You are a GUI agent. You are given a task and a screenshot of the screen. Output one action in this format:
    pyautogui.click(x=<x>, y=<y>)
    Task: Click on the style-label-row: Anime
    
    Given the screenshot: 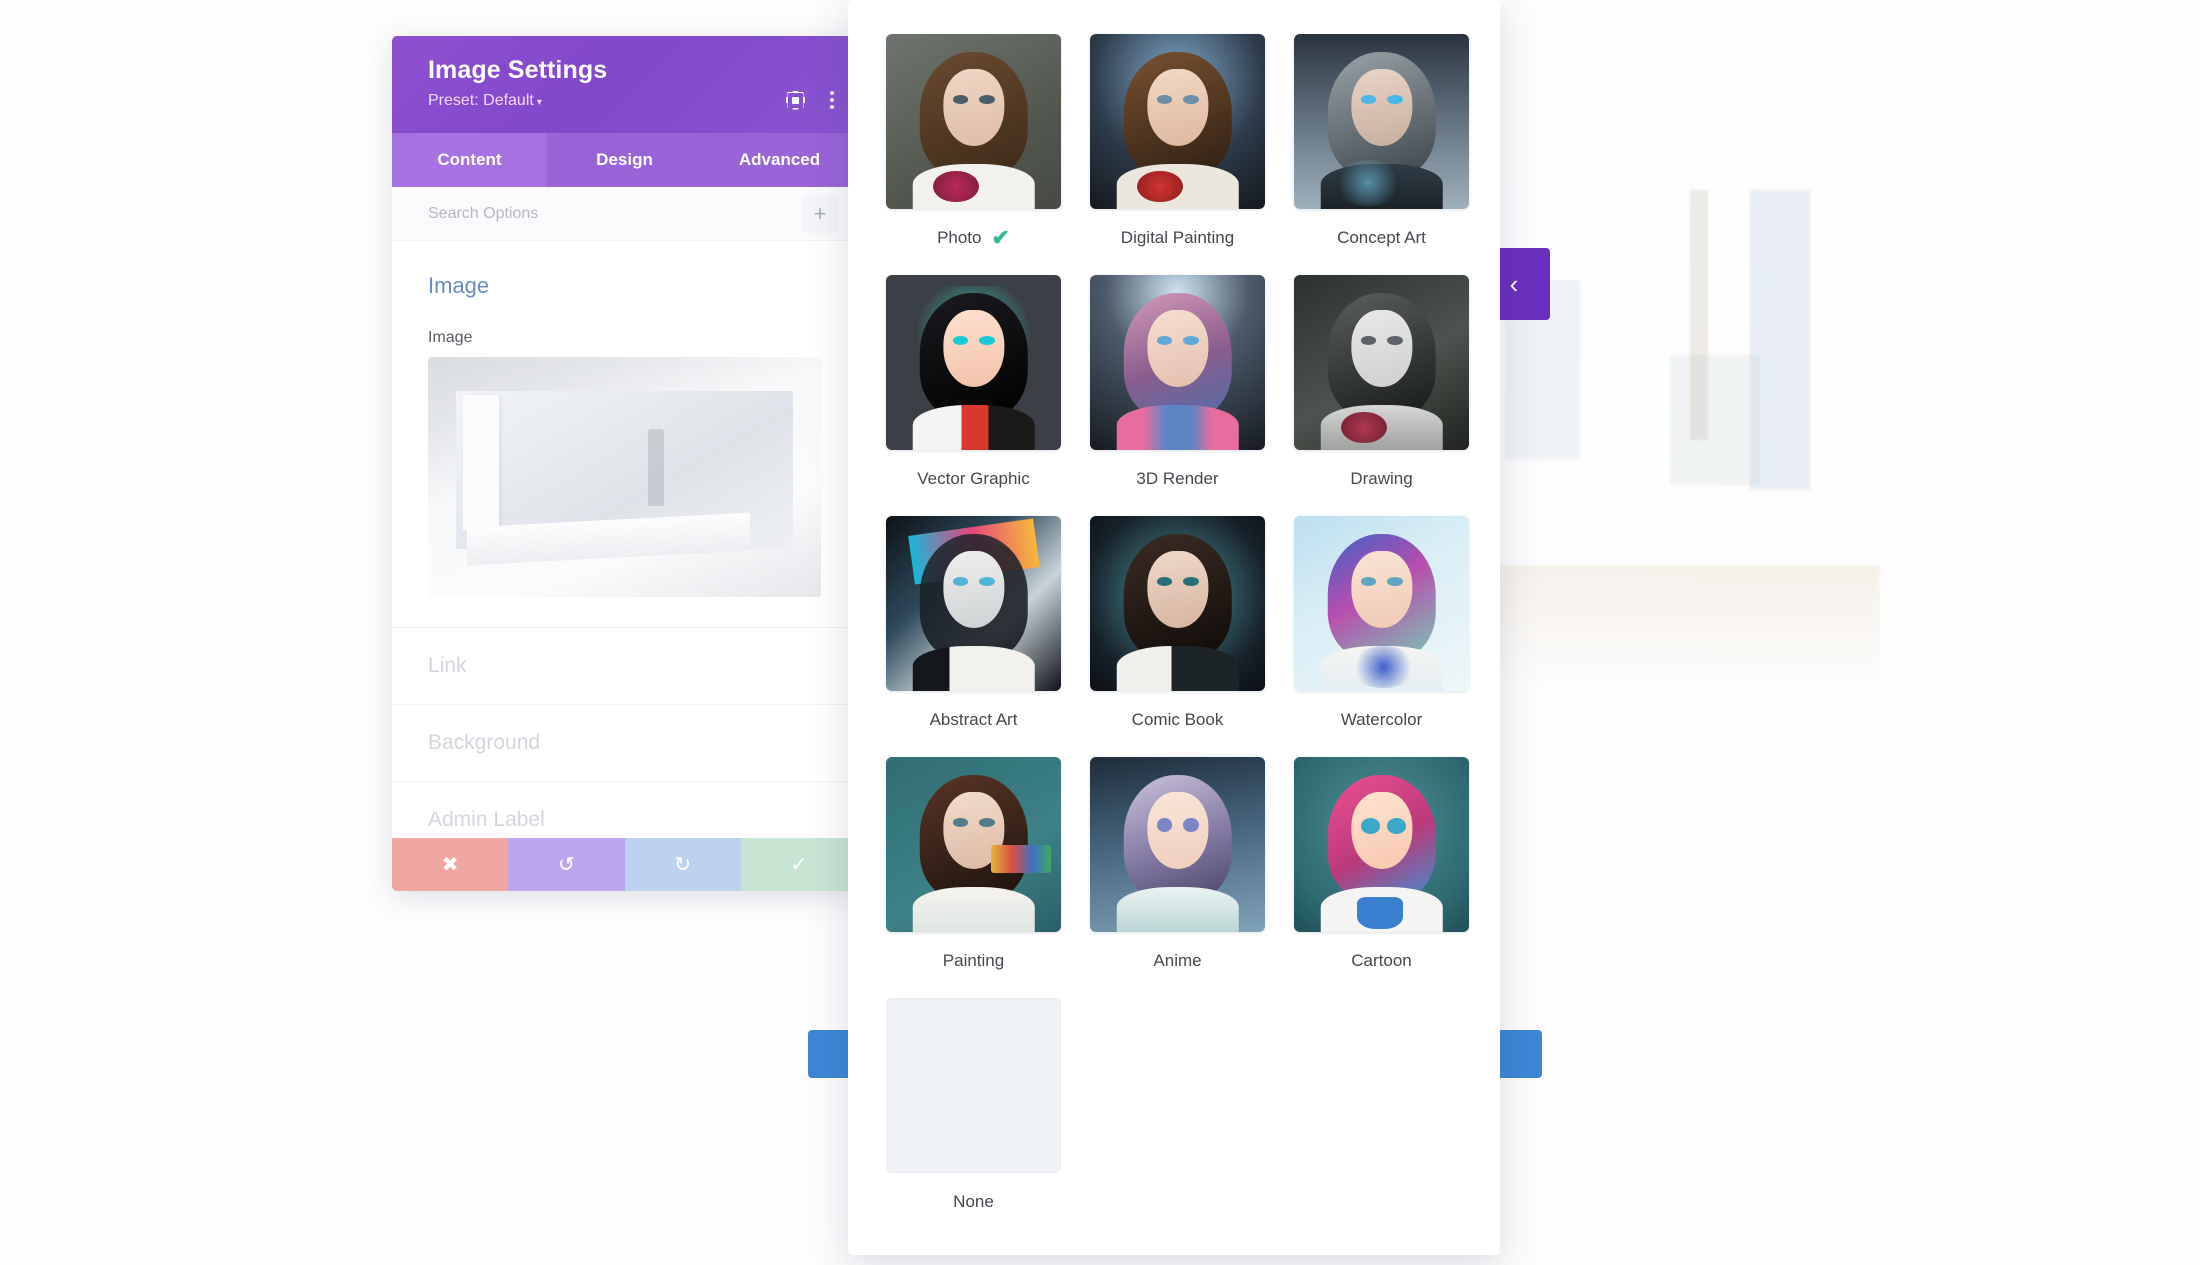 What is the action you would take?
    pyautogui.click(x=1177, y=961)
    